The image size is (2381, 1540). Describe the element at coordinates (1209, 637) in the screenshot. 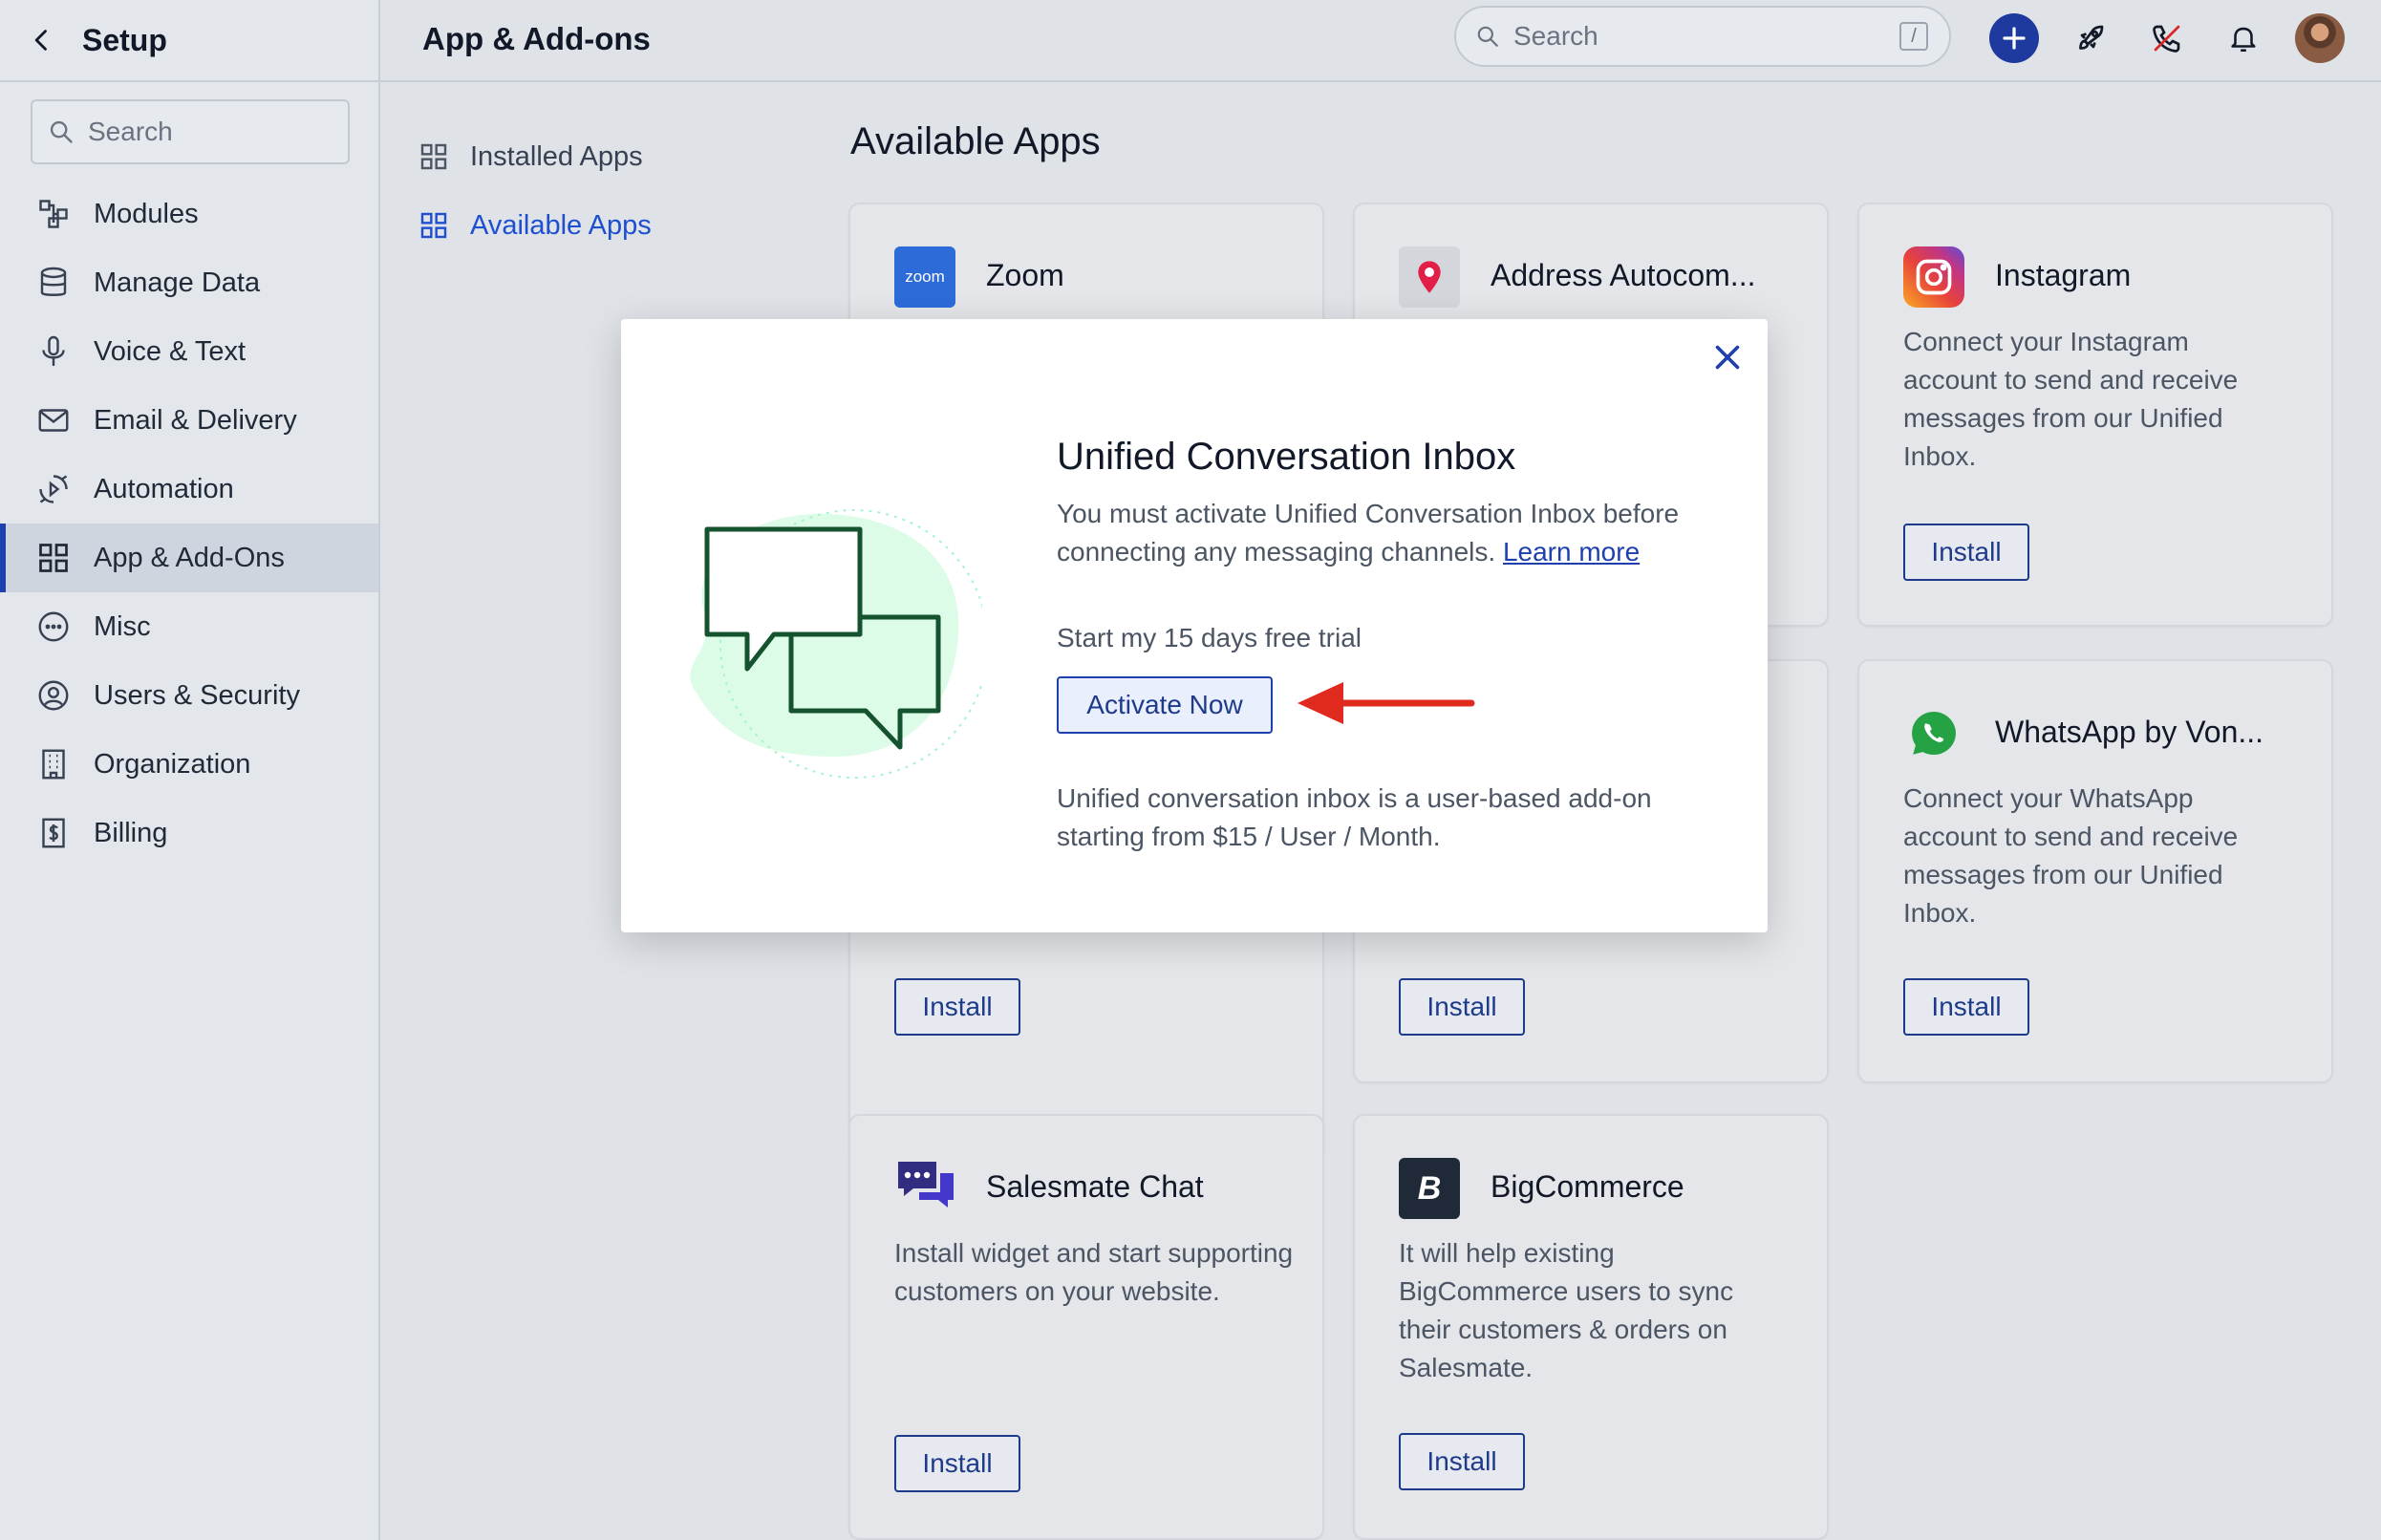

I see `trial-text: Start my 15 days free trial` at that location.